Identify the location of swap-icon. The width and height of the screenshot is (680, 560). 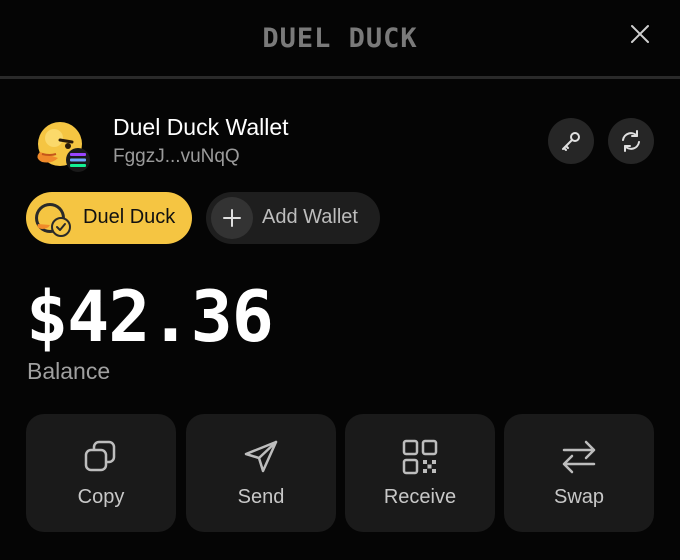
(579, 457).